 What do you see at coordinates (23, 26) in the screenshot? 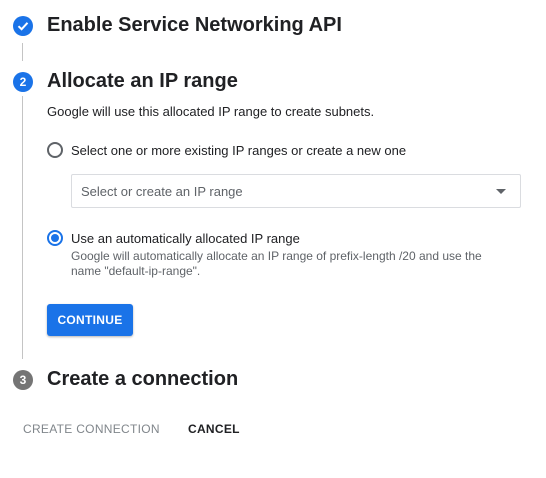
I see `check-icon` at bounding box center [23, 26].